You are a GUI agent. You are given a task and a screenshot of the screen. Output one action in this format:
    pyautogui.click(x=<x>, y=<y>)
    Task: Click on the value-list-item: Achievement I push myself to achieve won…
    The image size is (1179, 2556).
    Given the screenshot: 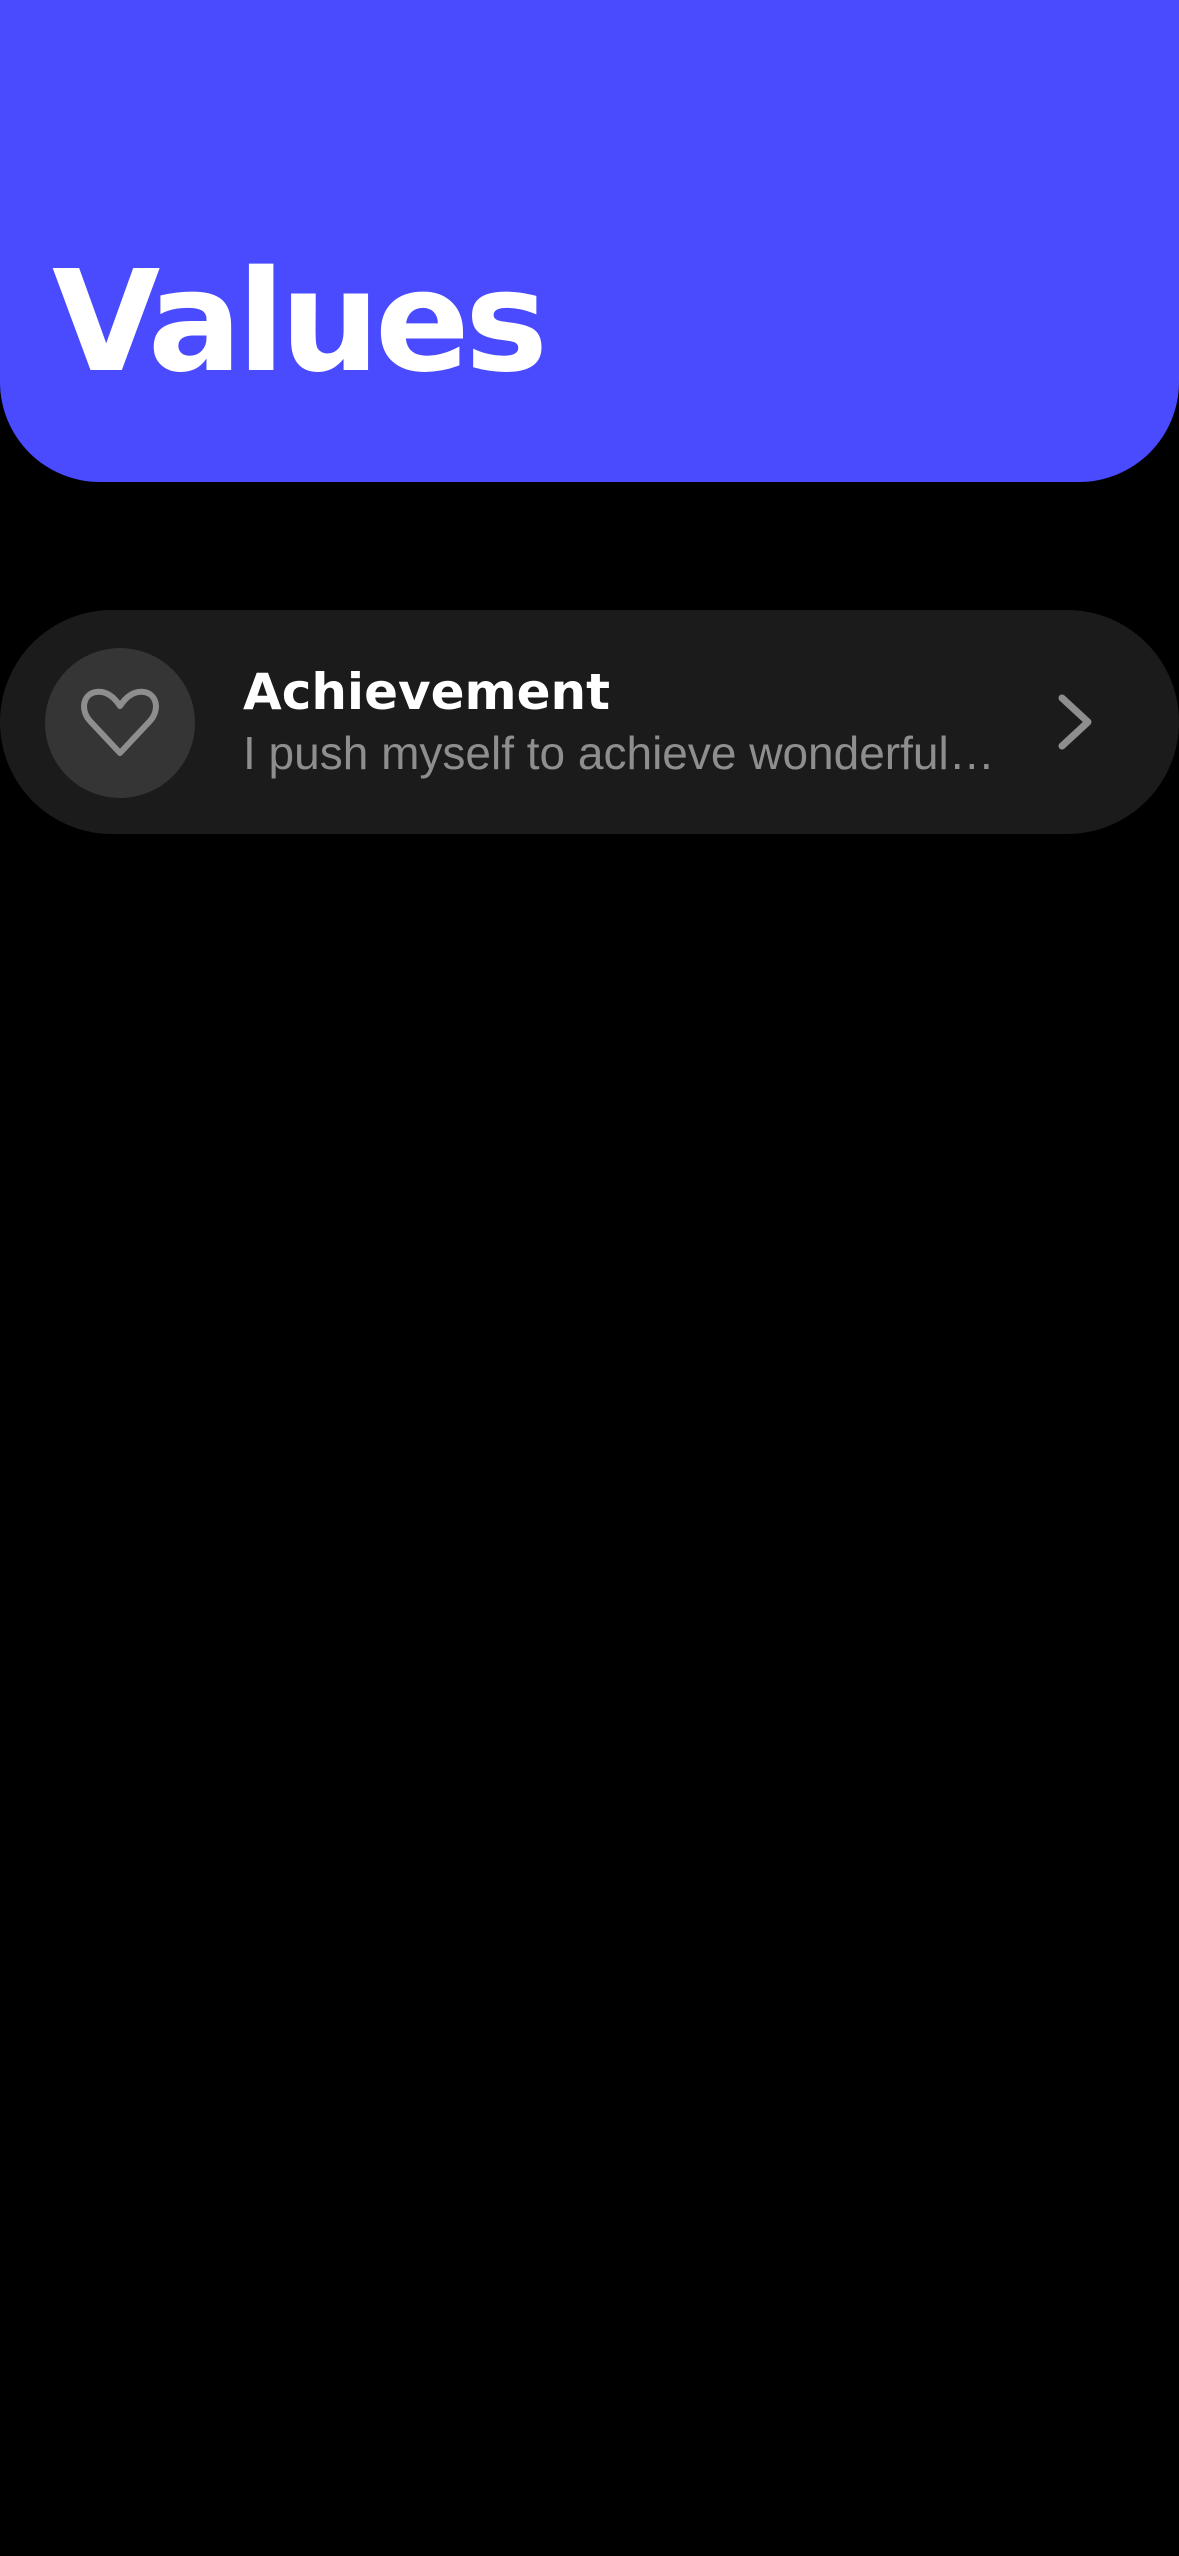 What is the action you would take?
    pyautogui.click(x=589, y=722)
    